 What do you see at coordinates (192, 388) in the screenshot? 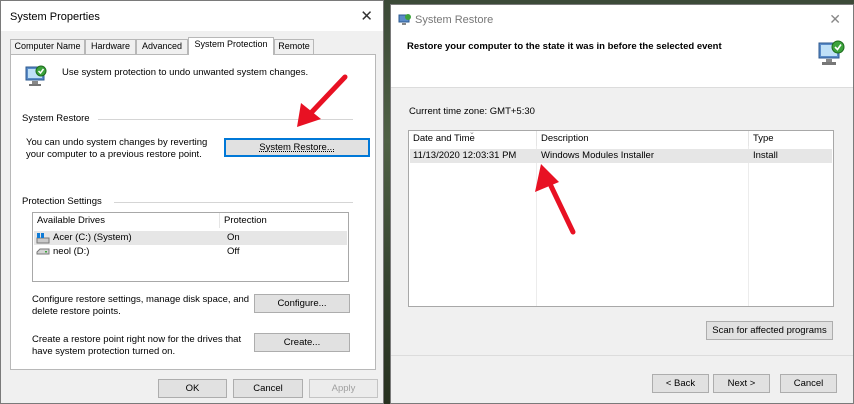
I see `ok-button: OK` at bounding box center [192, 388].